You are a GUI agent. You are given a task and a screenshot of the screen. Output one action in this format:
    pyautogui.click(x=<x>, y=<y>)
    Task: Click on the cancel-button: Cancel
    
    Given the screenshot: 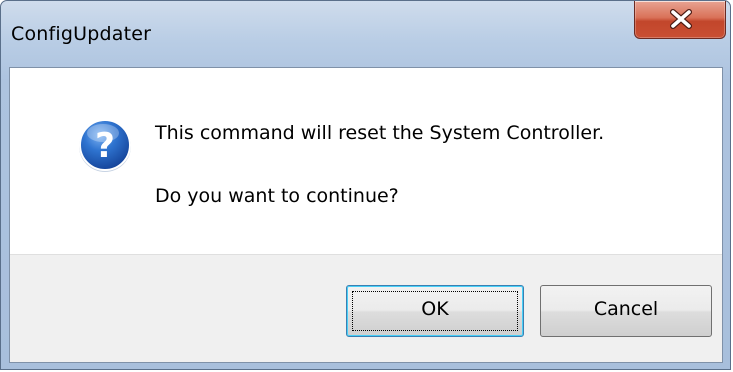 What is the action you would take?
    pyautogui.click(x=626, y=311)
    